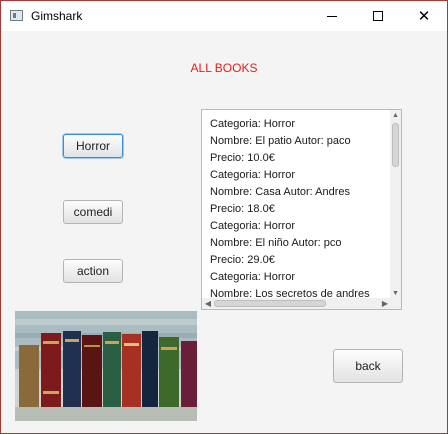 This screenshot has height=434, width=448. I want to click on scroll-up-icon: ▲, so click(395, 116).